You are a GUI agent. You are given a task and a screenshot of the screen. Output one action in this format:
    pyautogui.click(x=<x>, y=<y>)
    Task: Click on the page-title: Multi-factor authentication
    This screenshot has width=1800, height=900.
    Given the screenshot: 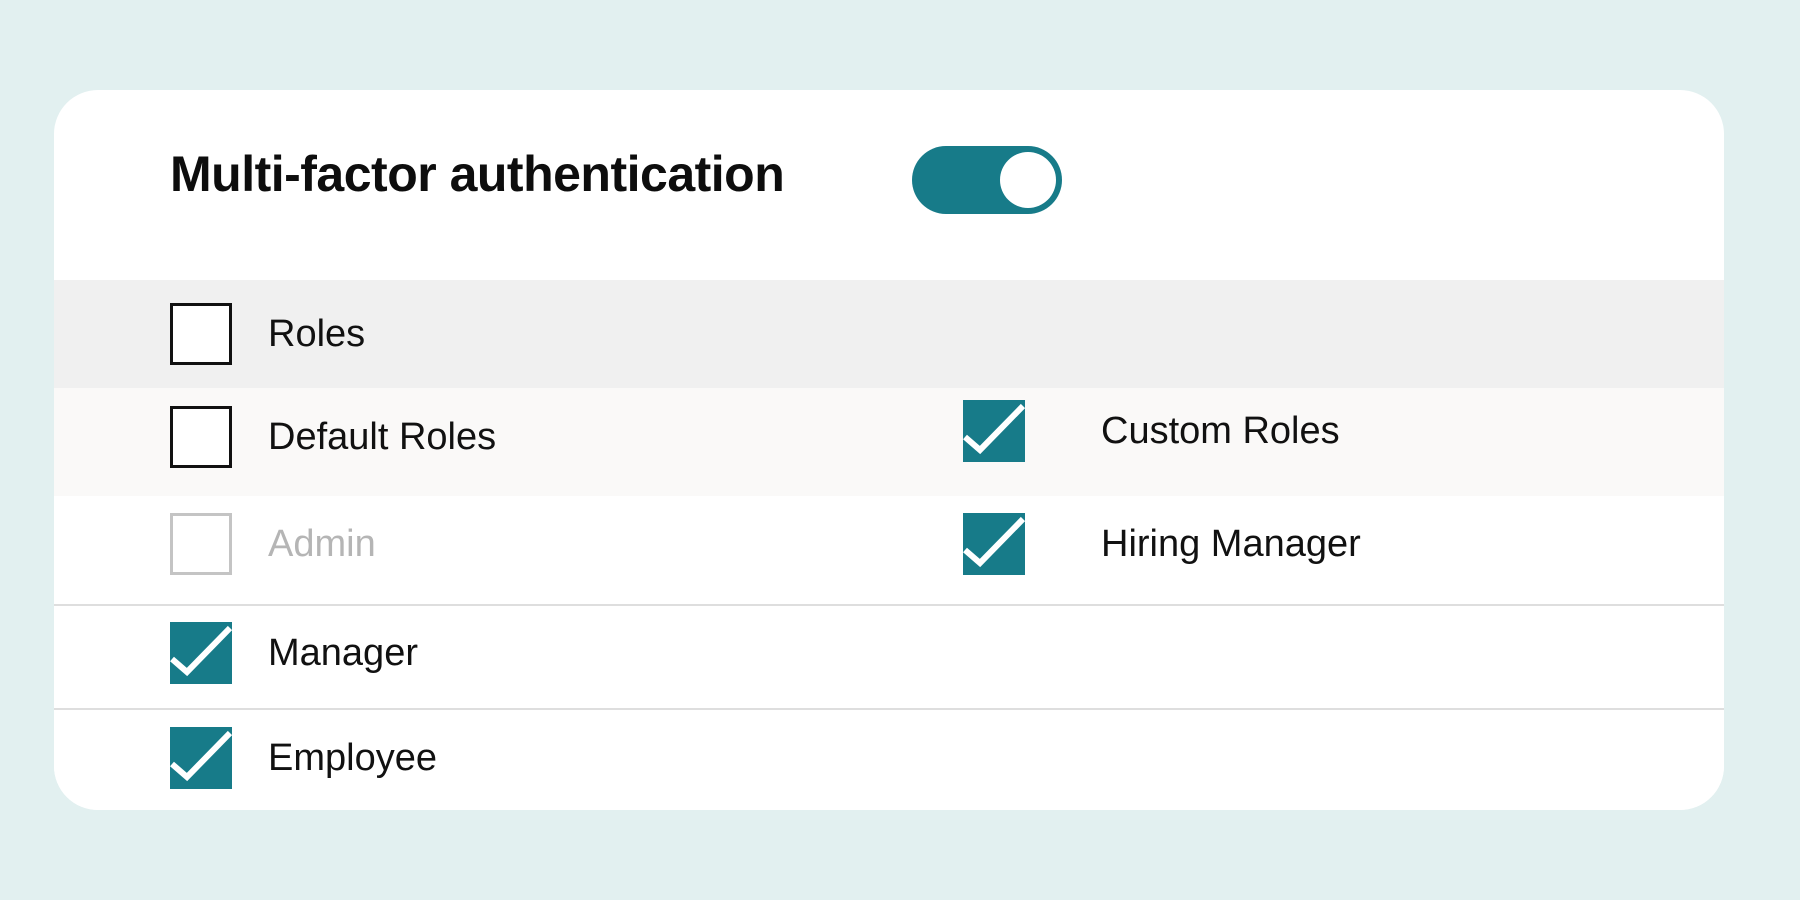 What is the action you would take?
    pyautogui.click(x=477, y=174)
    